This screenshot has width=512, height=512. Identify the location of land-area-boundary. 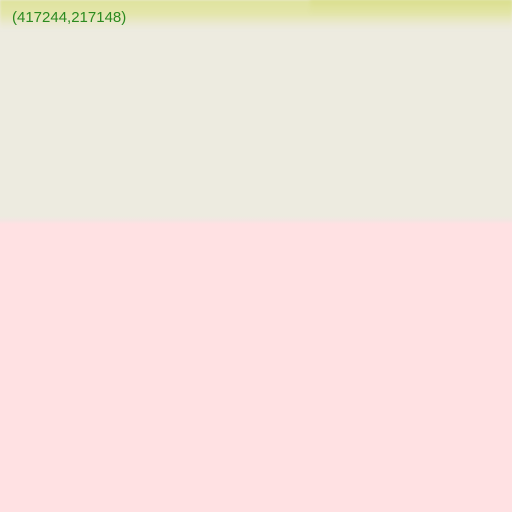
(256, 220).